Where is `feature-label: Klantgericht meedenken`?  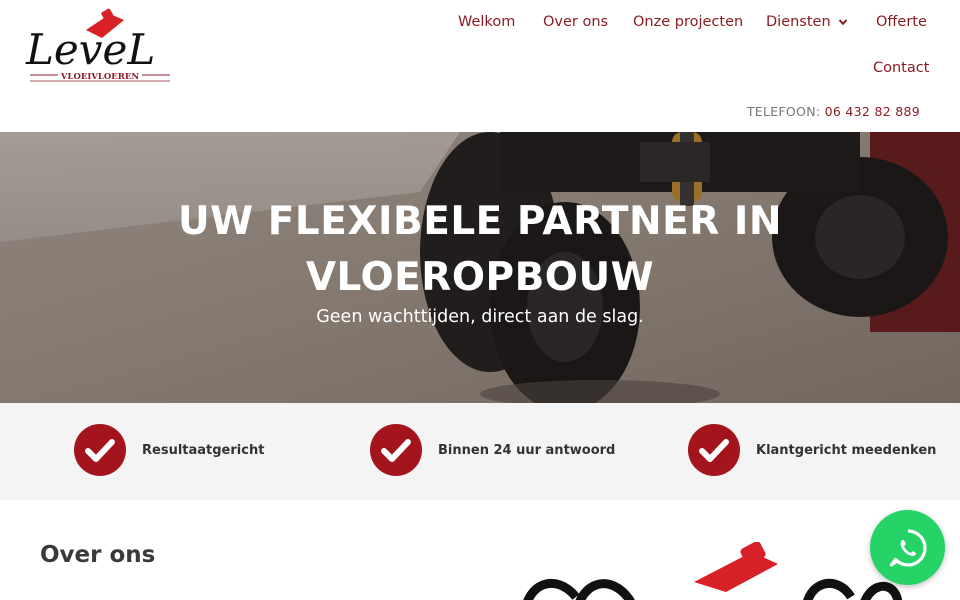 feature-label: Klantgericht meedenken is located at coordinates (846, 450).